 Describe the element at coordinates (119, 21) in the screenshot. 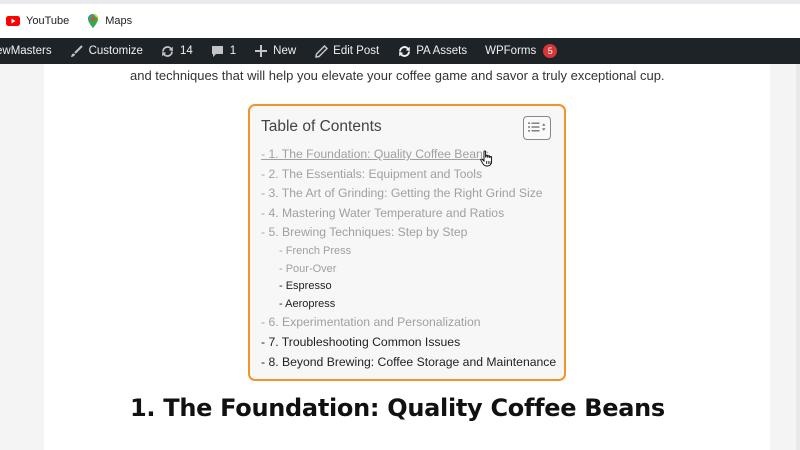

I see `bookmark-label: Maps` at that location.